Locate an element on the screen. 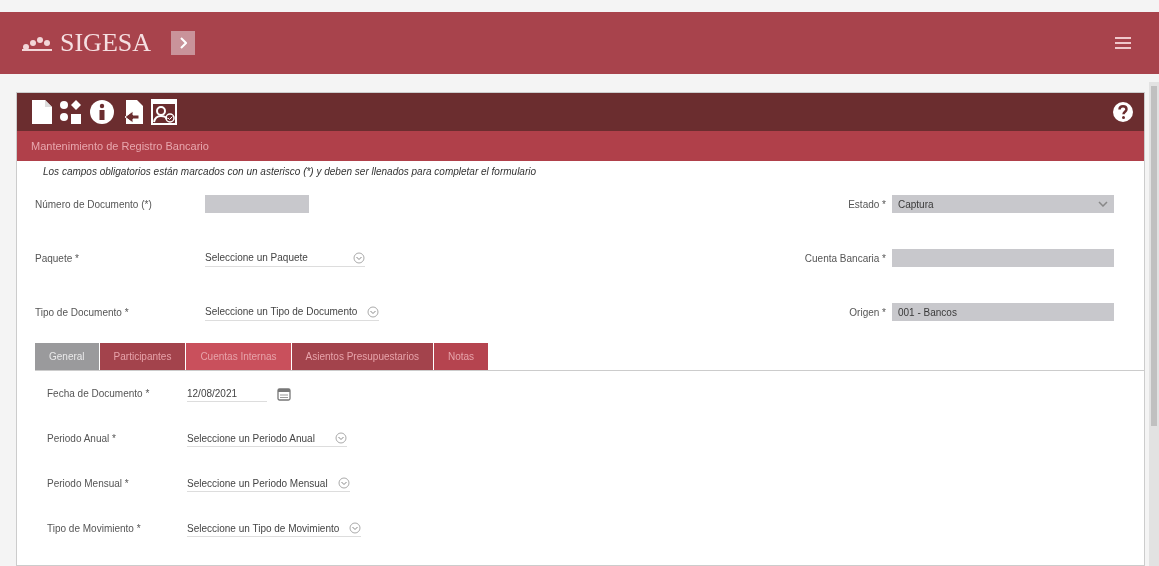  help-icon is located at coordinates (1123, 112).